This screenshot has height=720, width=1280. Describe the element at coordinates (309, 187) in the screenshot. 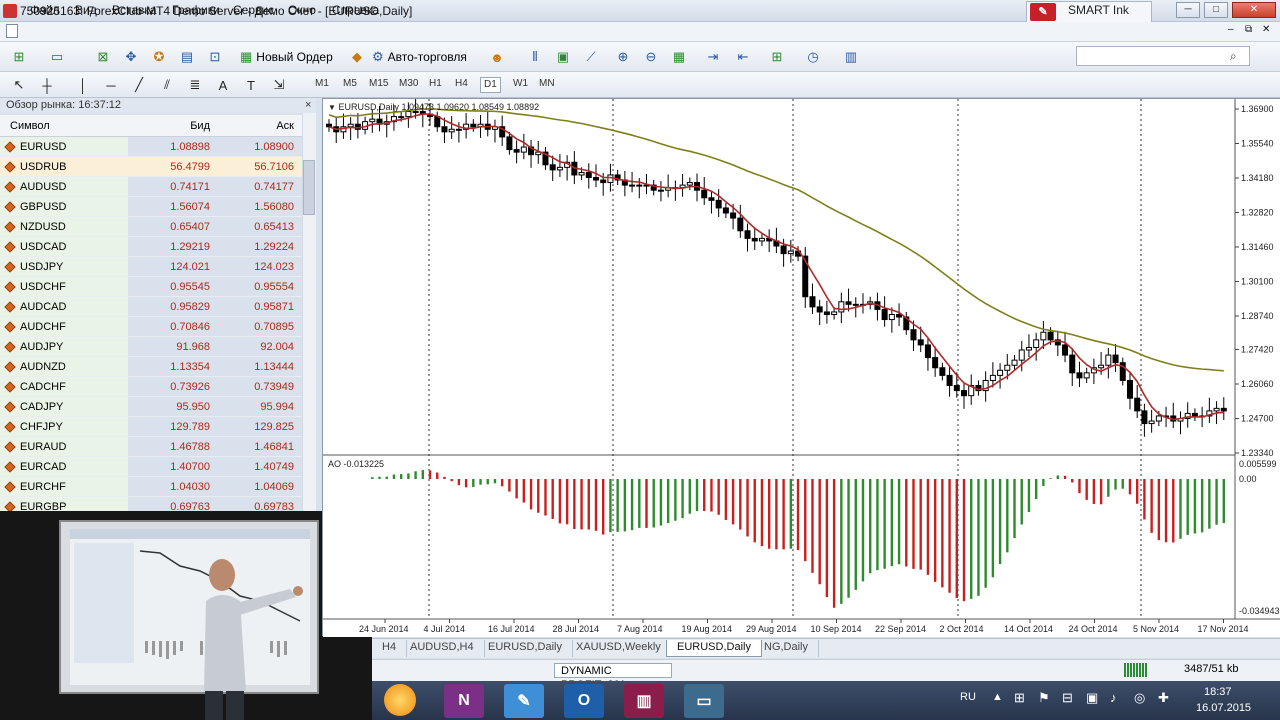

I see `market-watch-scroll-thumb` at that location.